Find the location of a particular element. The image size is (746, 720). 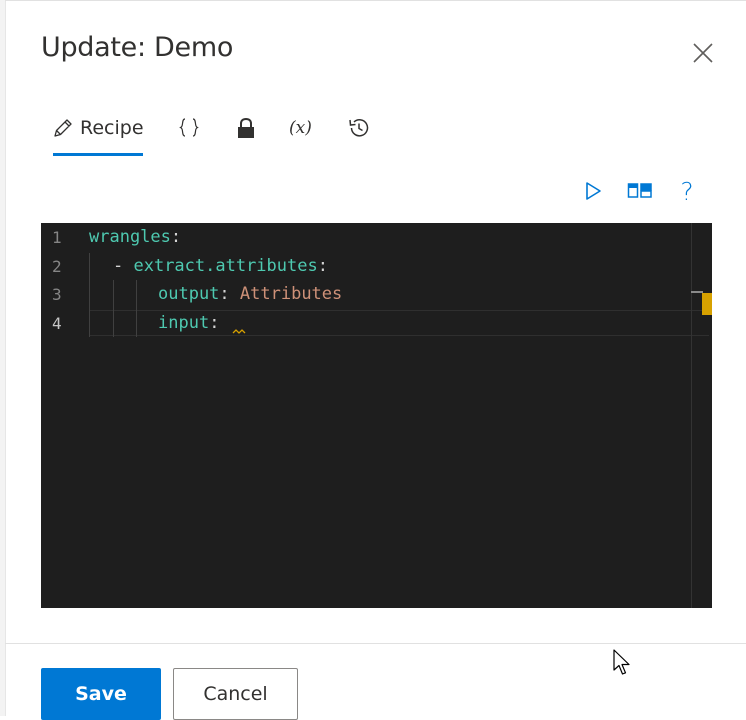

tab-variables: (x) is located at coordinates (300, 128).